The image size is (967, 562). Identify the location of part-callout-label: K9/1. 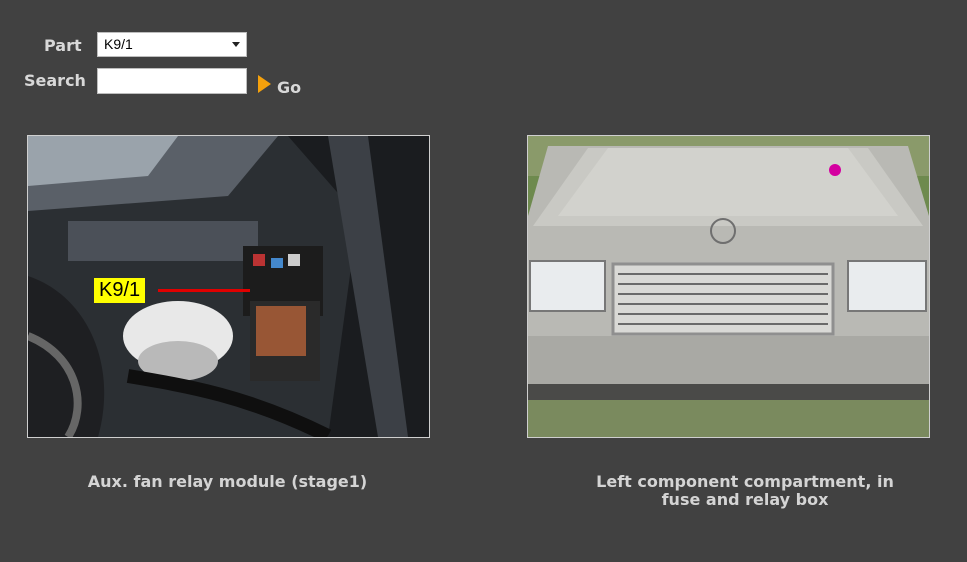
(120, 290).